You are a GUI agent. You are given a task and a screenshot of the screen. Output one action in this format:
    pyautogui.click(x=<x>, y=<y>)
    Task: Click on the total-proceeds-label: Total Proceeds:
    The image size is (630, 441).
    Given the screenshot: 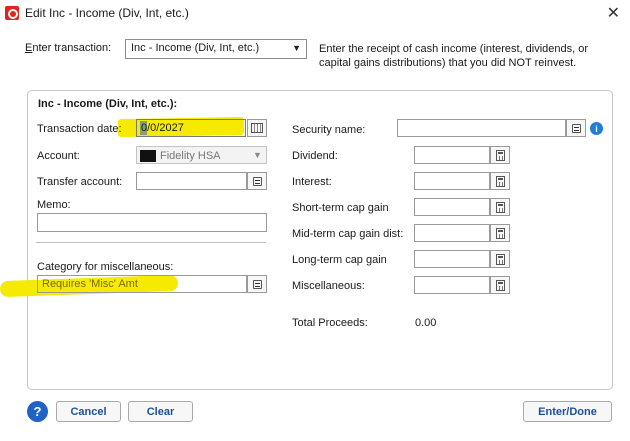 What is the action you would take?
    pyautogui.click(x=330, y=323)
    